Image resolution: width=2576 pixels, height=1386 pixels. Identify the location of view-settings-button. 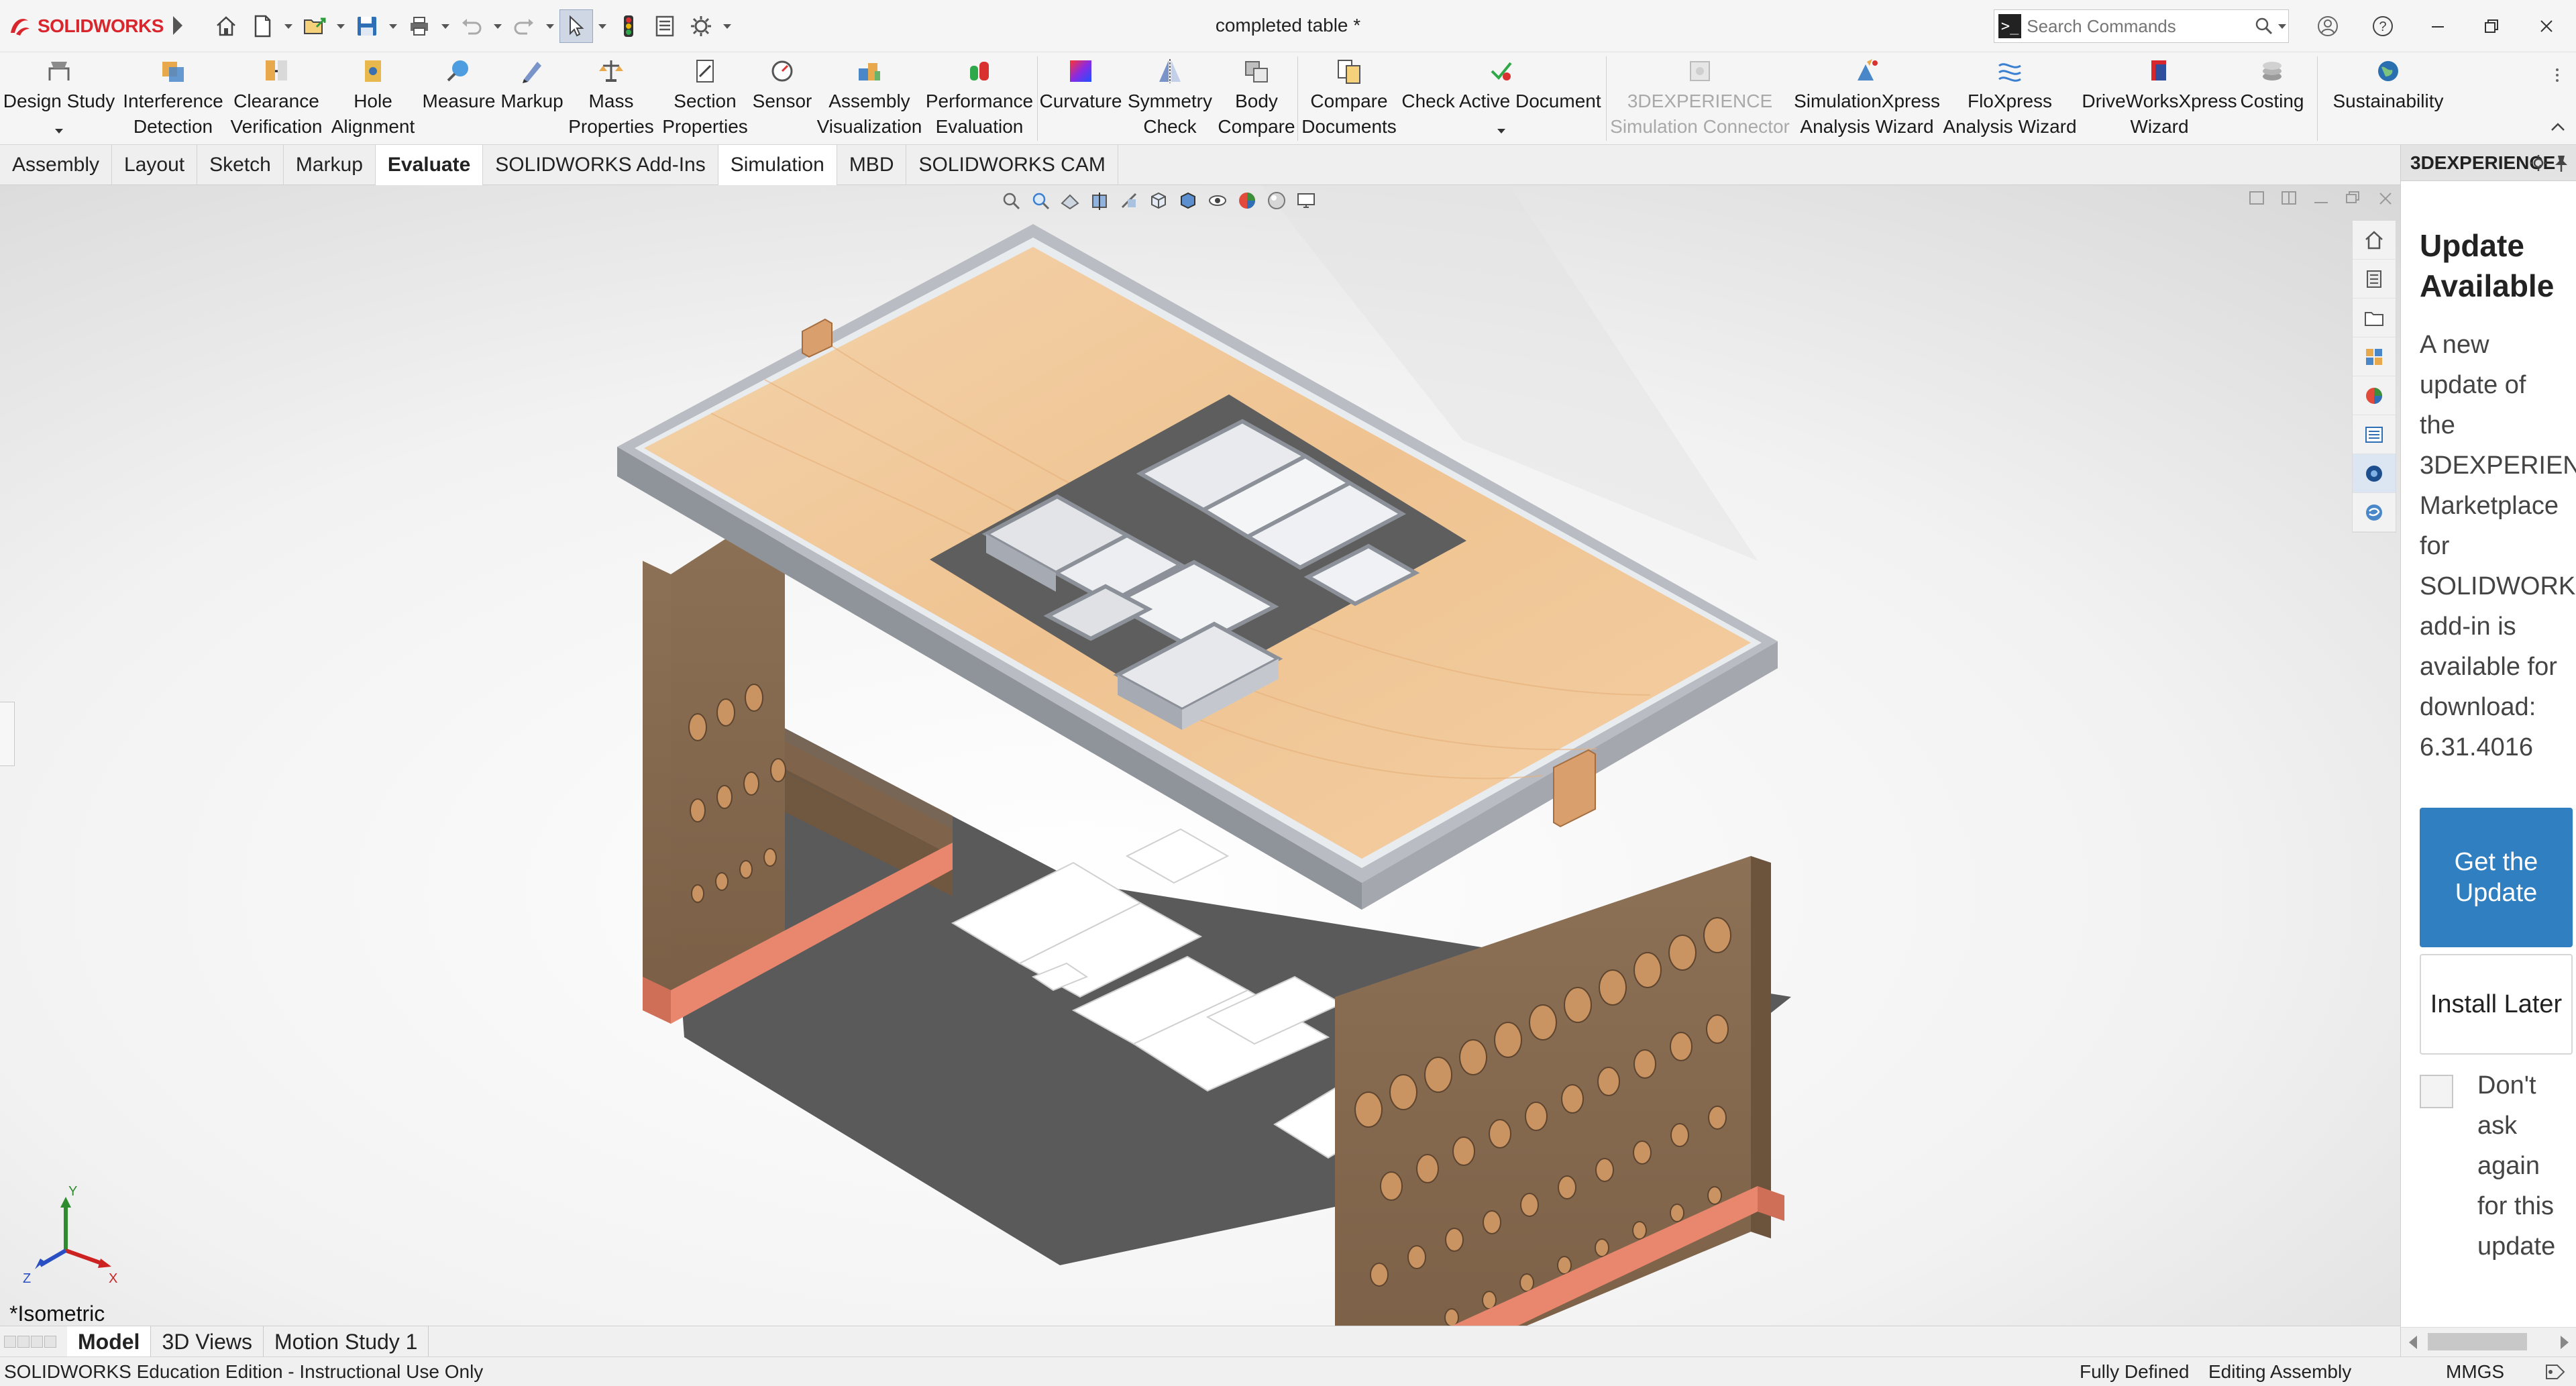
(1306, 200).